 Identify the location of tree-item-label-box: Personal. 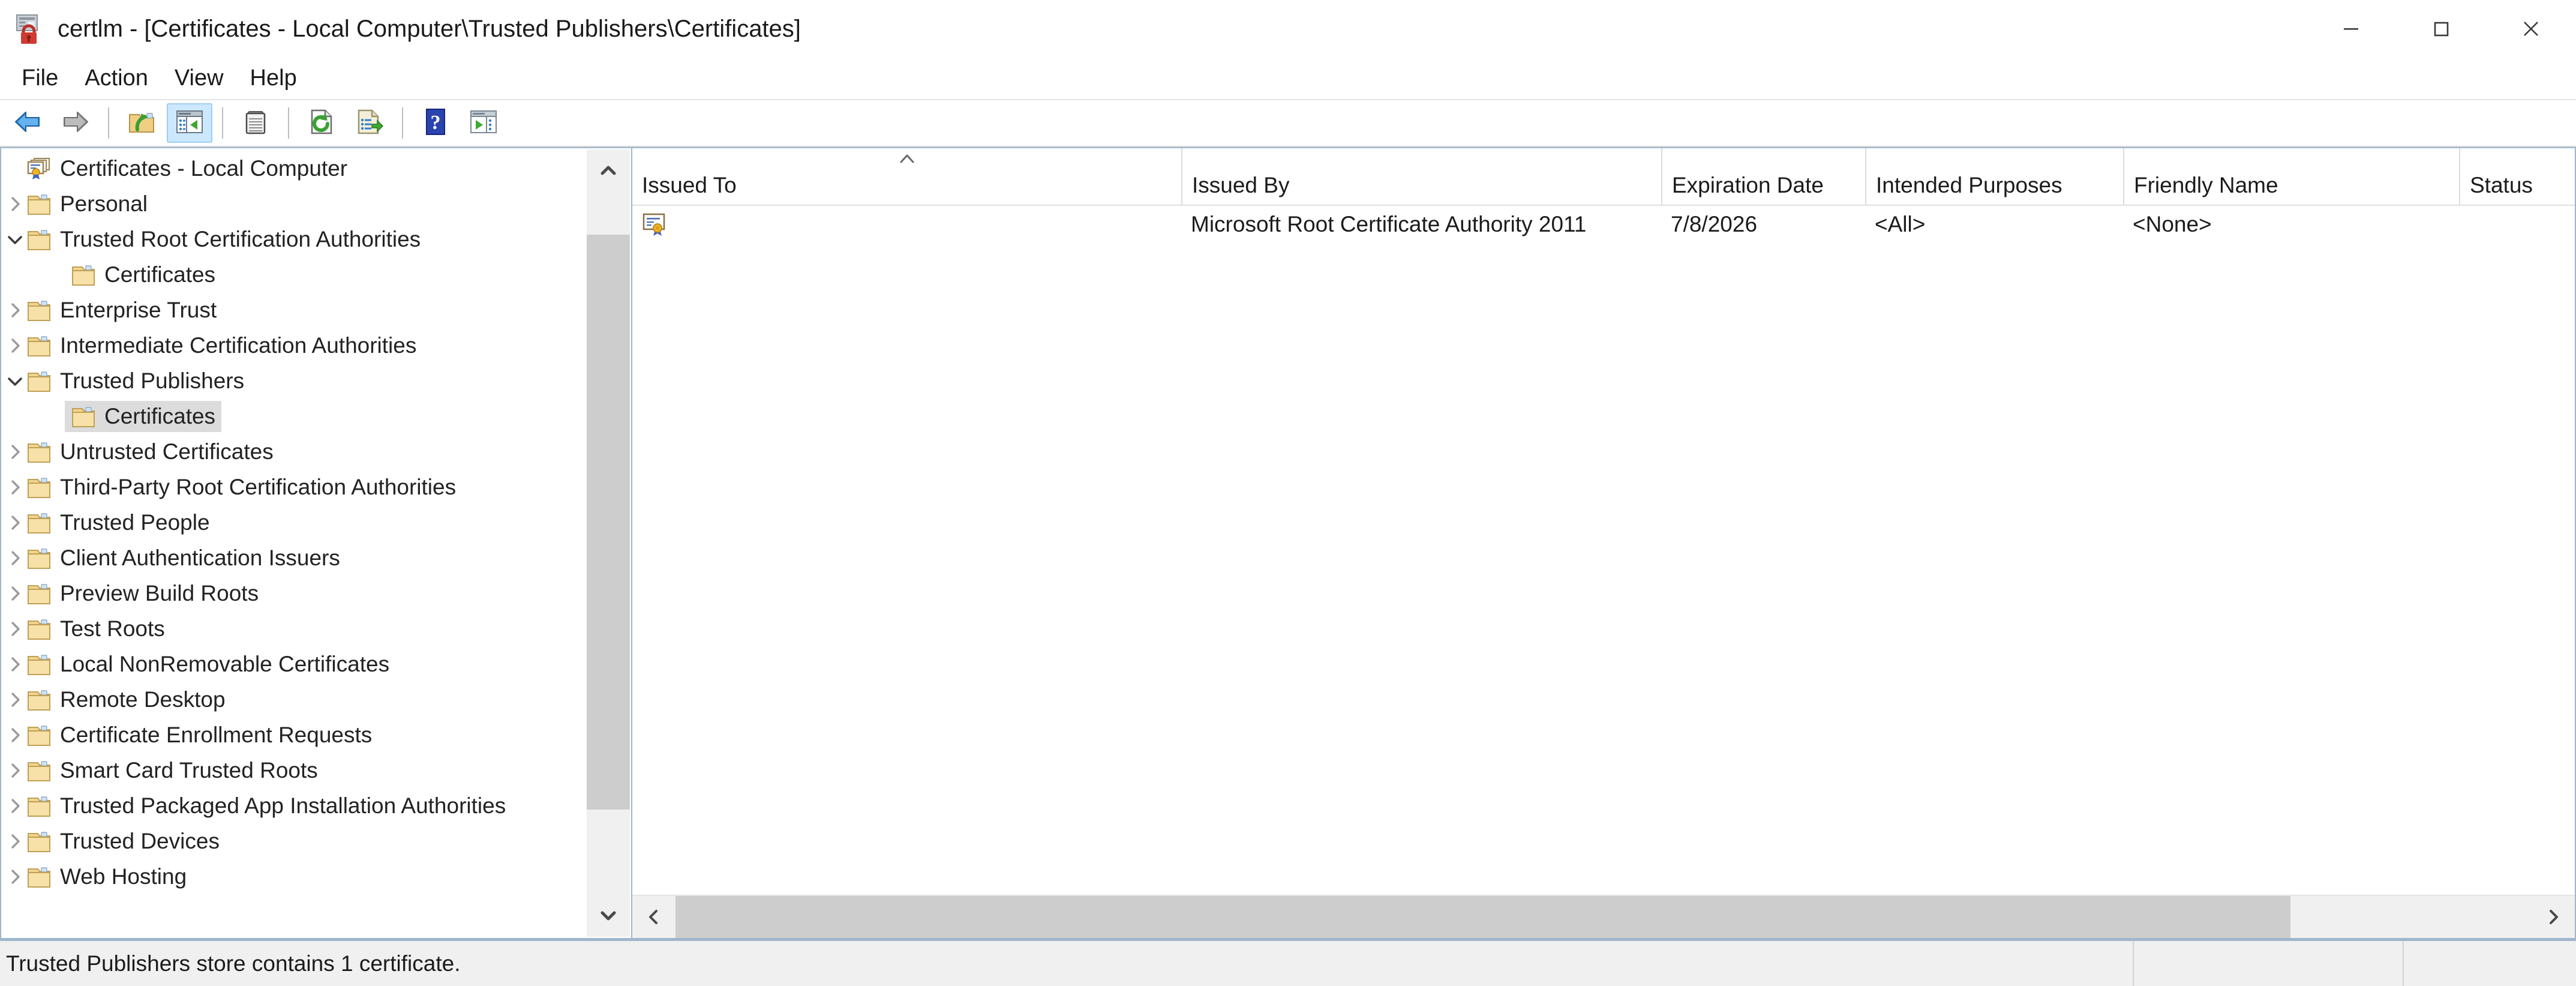
(87, 204).